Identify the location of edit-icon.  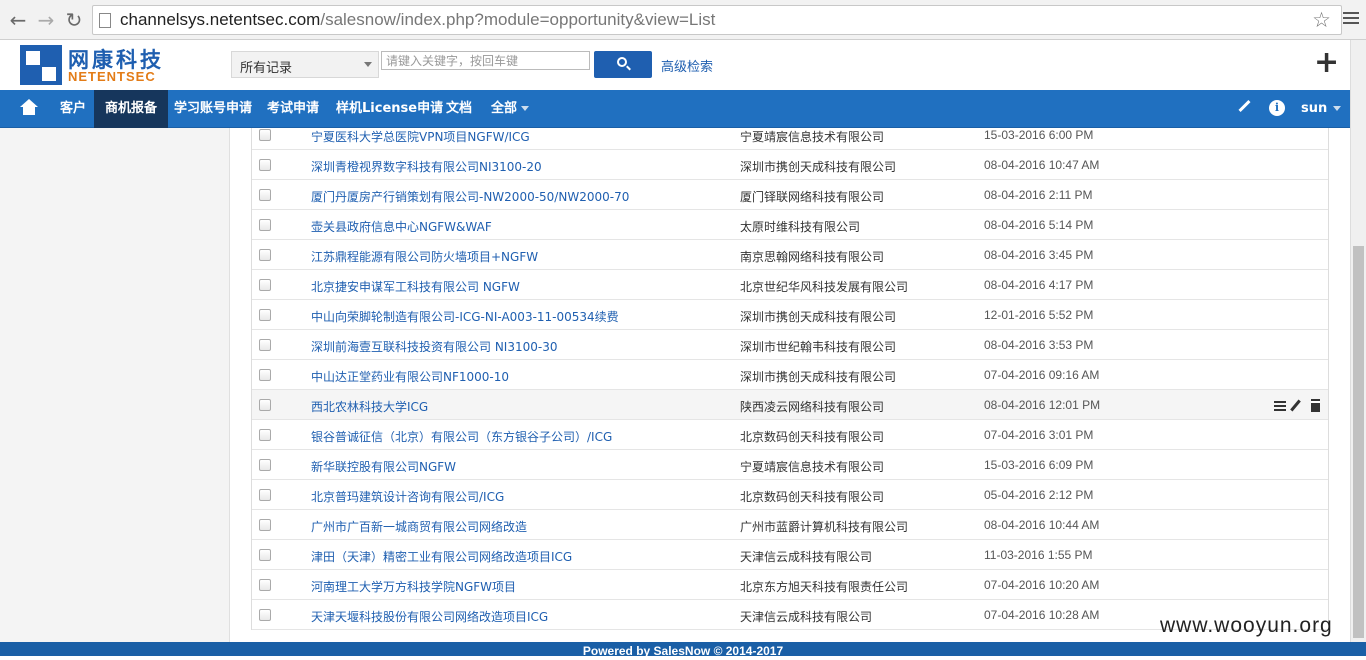
(1295, 405).